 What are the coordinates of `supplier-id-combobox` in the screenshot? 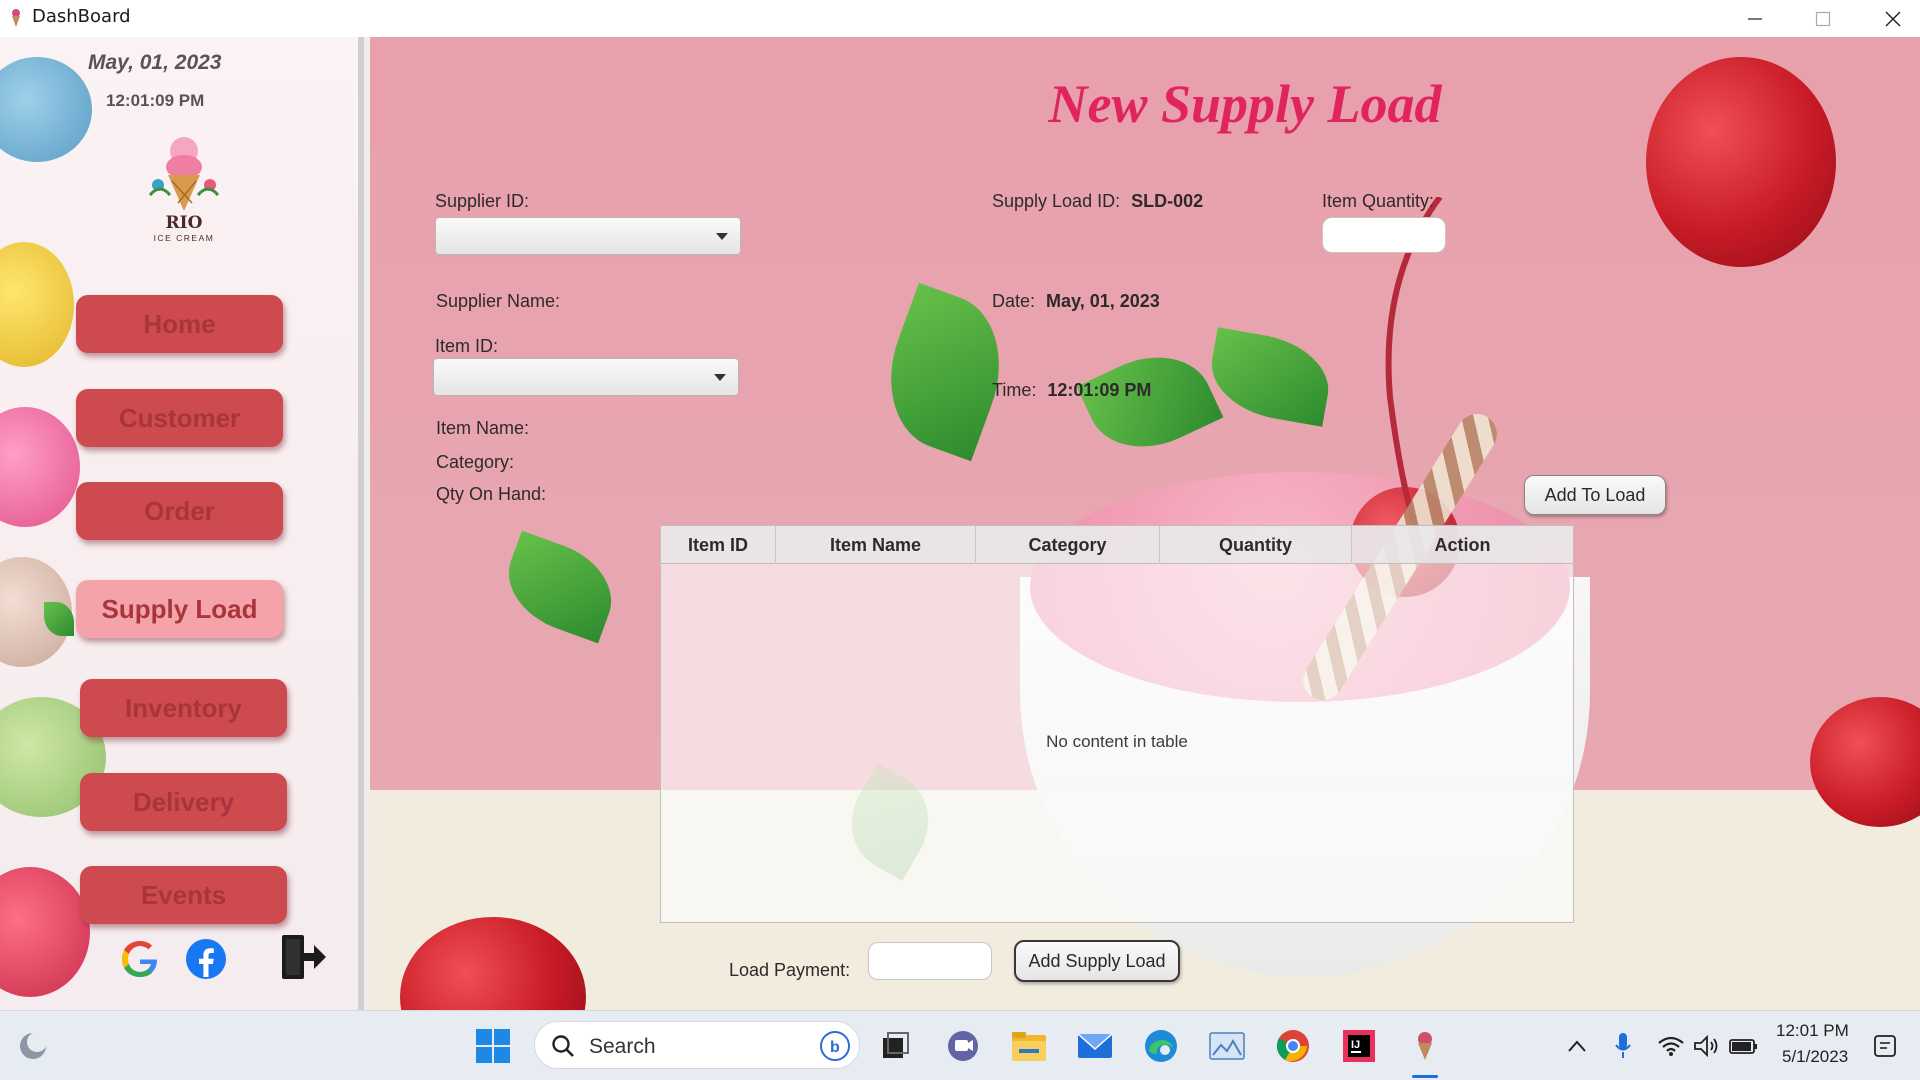 It's located at (588, 236).